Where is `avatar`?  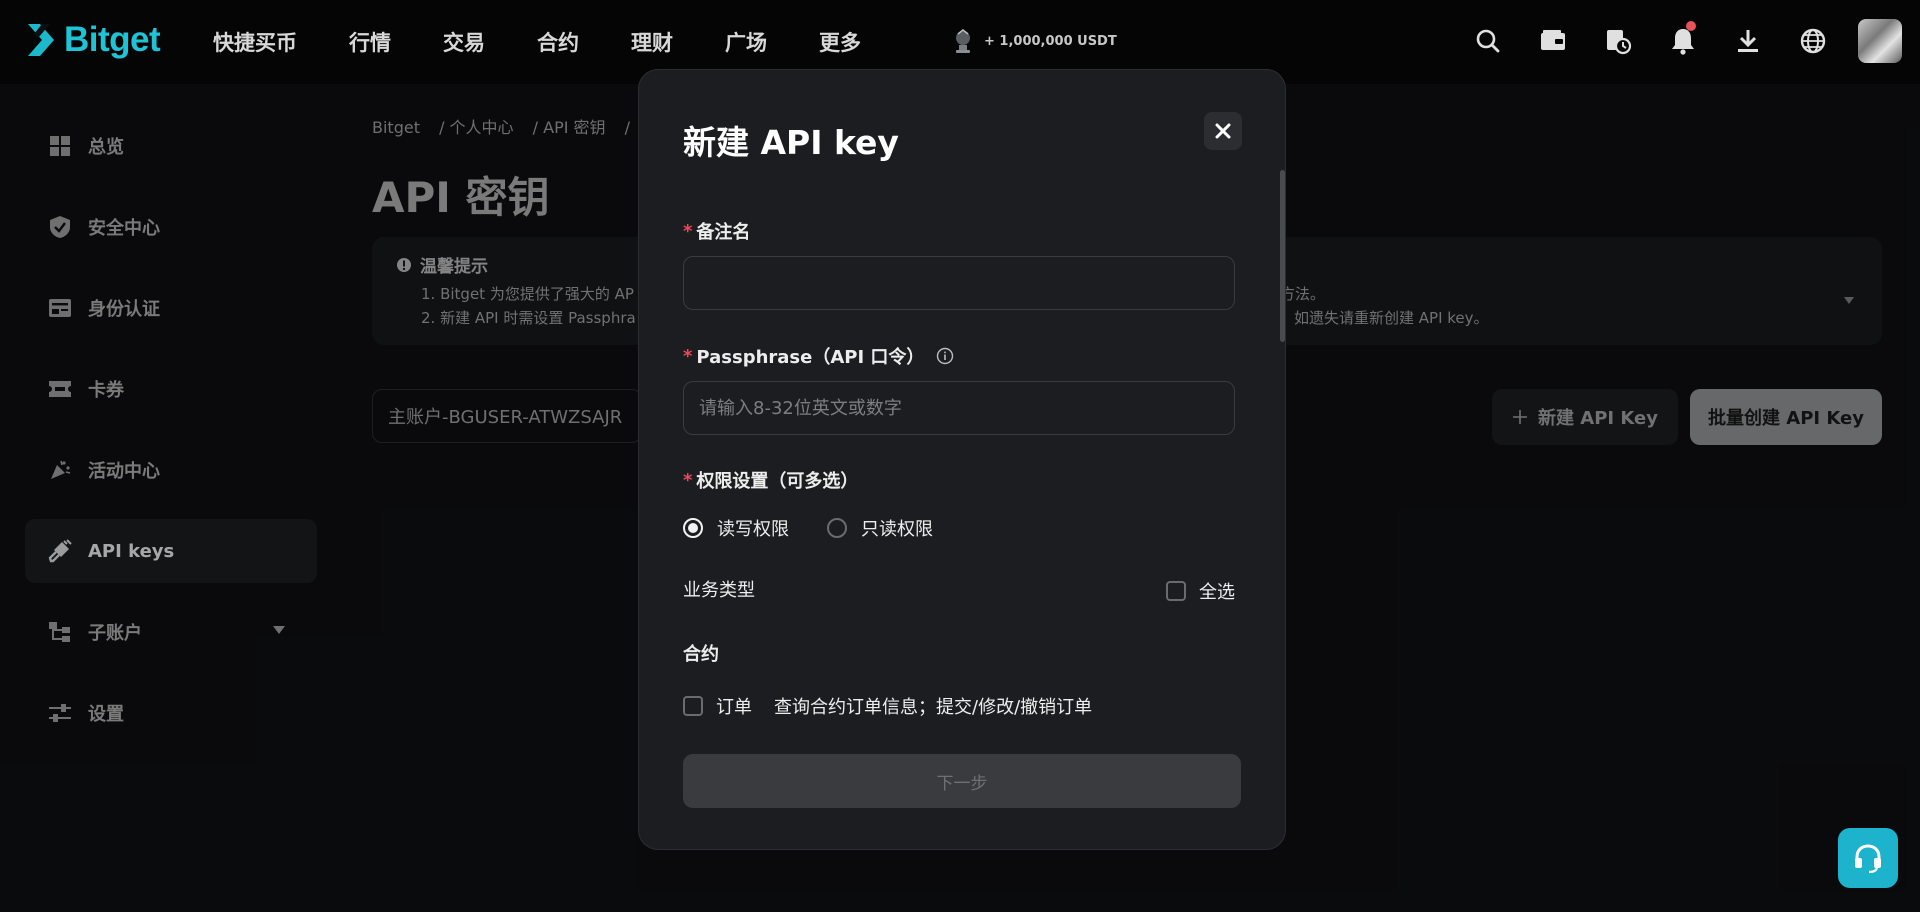 avatar is located at coordinates (1880, 41).